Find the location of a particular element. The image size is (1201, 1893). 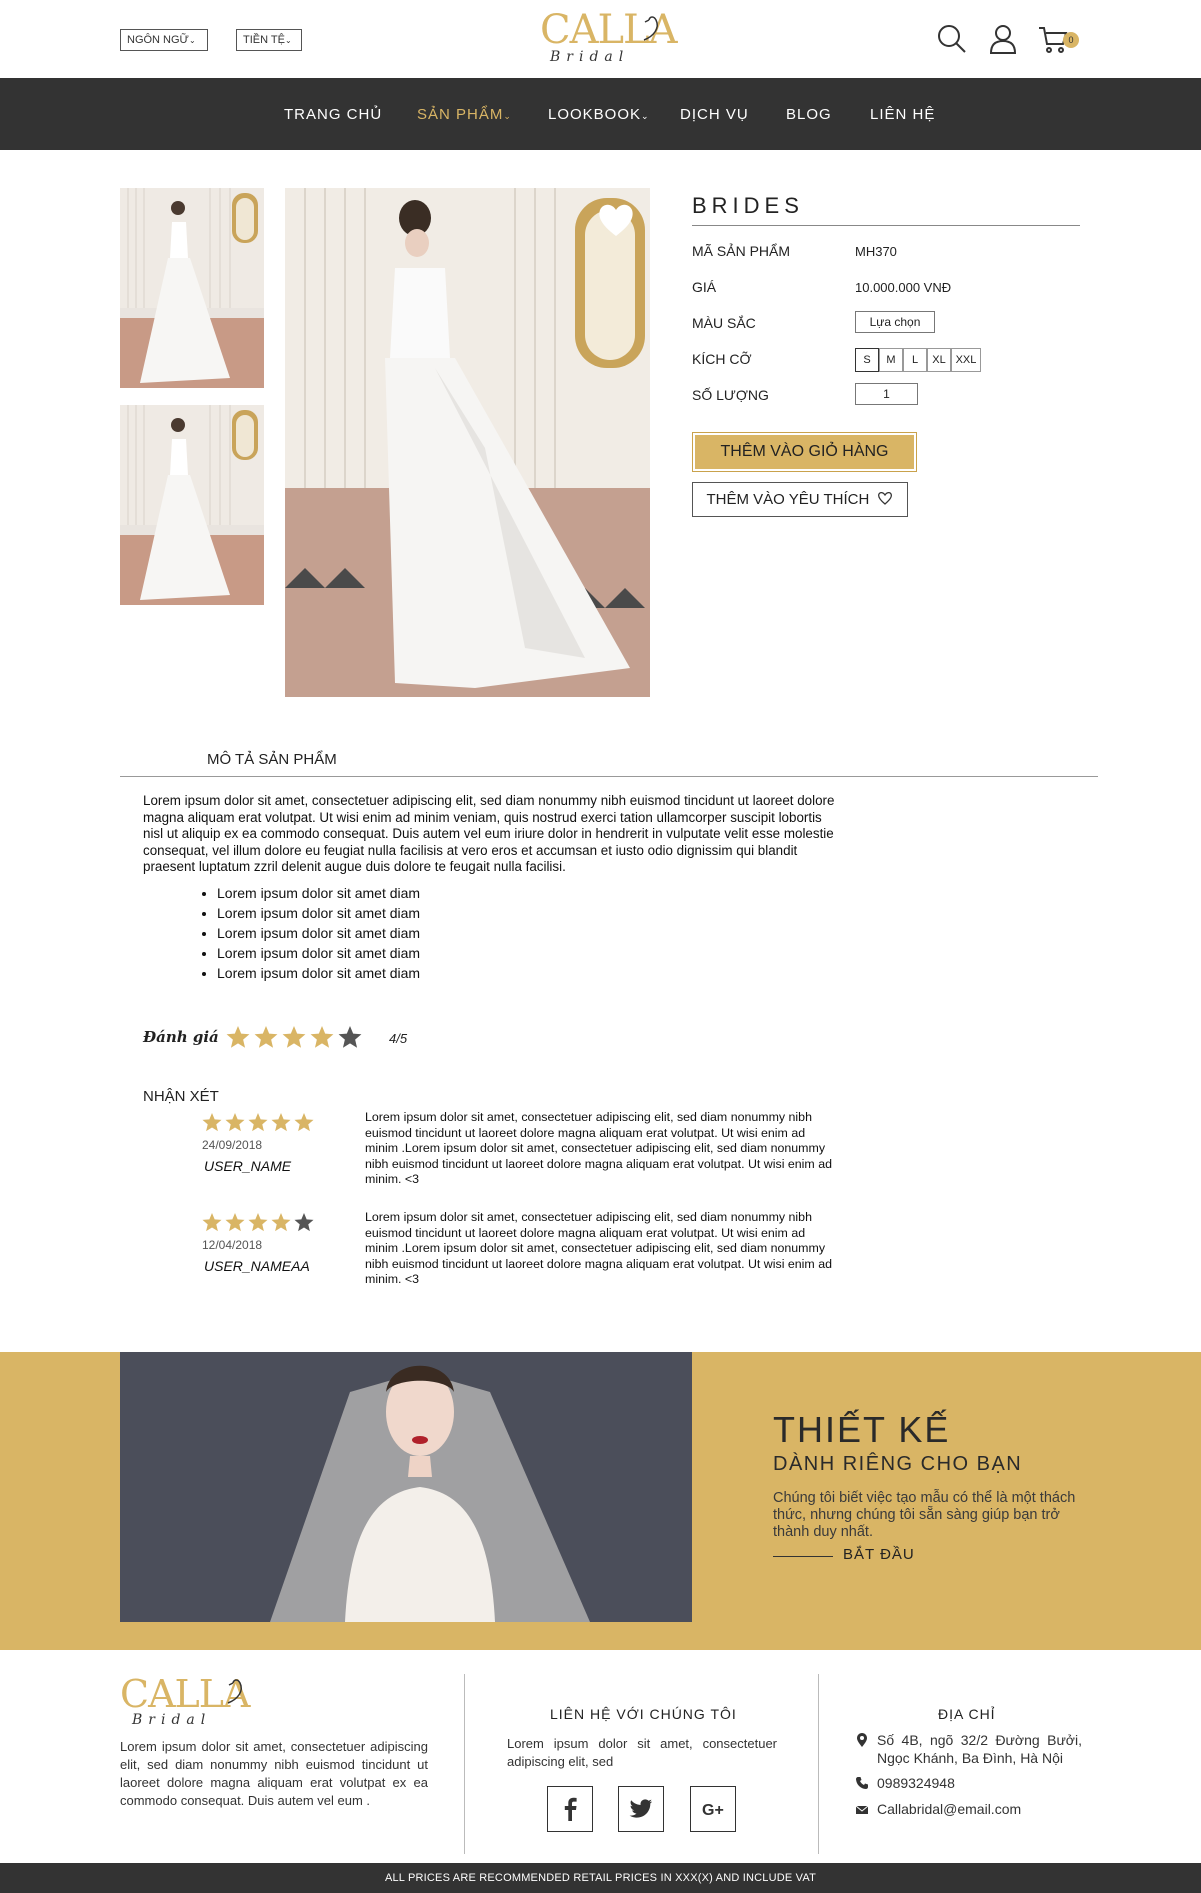

product-category: BRIDES is located at coordinates (748, 205).